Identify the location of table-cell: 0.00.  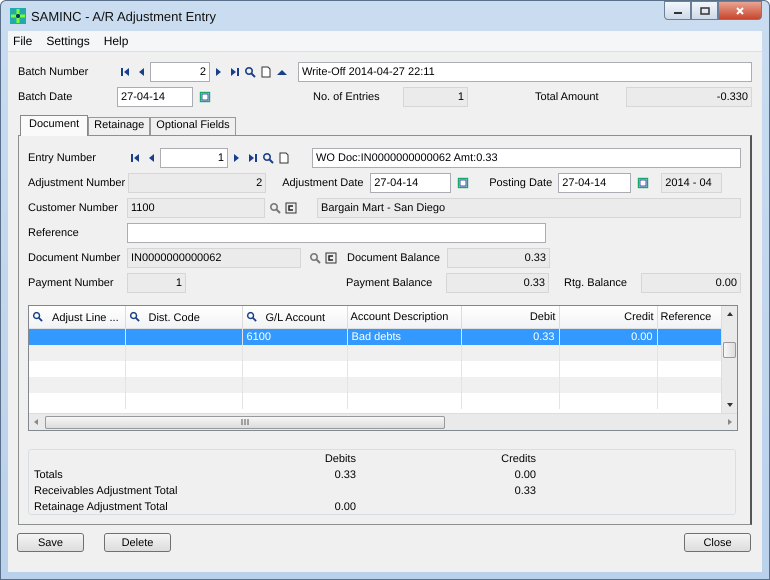
(608, 336).